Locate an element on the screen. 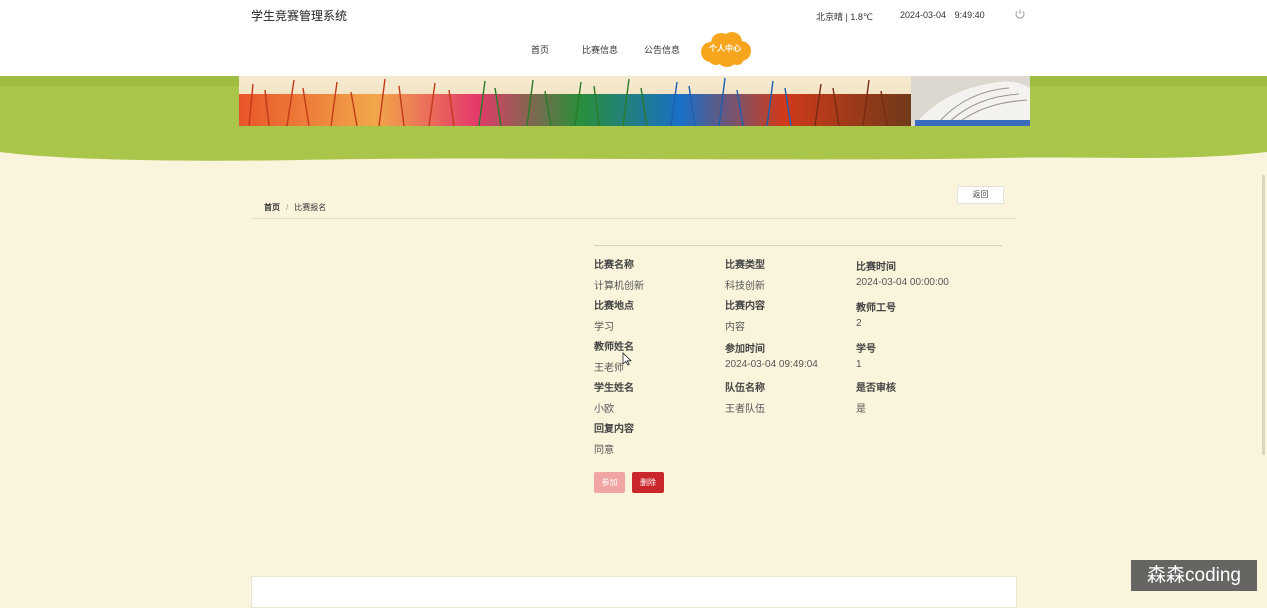  field-value-team-name: 王者队伍 is located at coordinates (745, 409).